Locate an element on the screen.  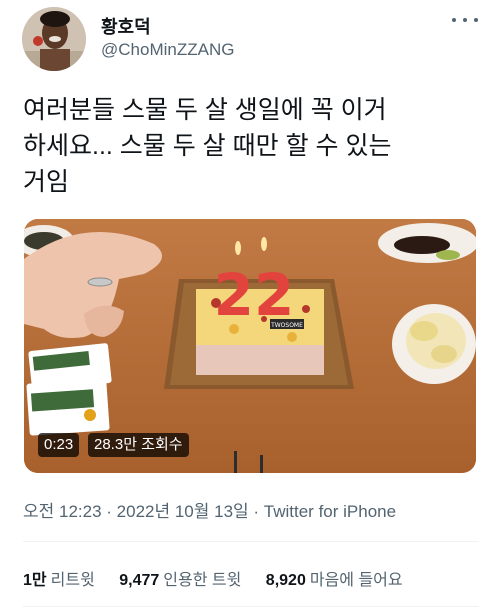
retweets-stat: 1만 리트윗 is located at coordinates (59, 578).